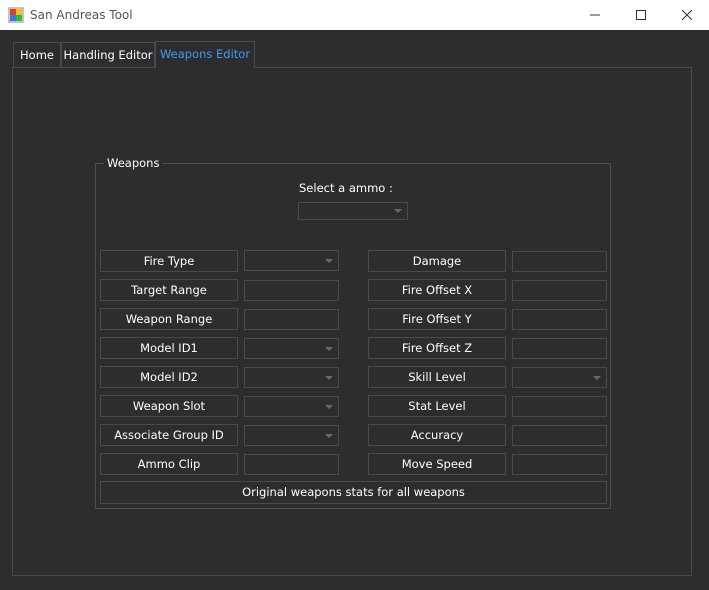 Image resolution: width=709 pixels, height=590 pixels. What do you see at coordinates (437, 319) in the screenshot?
I see `fire-offset-y-label: Fire Offset Y` at bounding box center [437, 319].